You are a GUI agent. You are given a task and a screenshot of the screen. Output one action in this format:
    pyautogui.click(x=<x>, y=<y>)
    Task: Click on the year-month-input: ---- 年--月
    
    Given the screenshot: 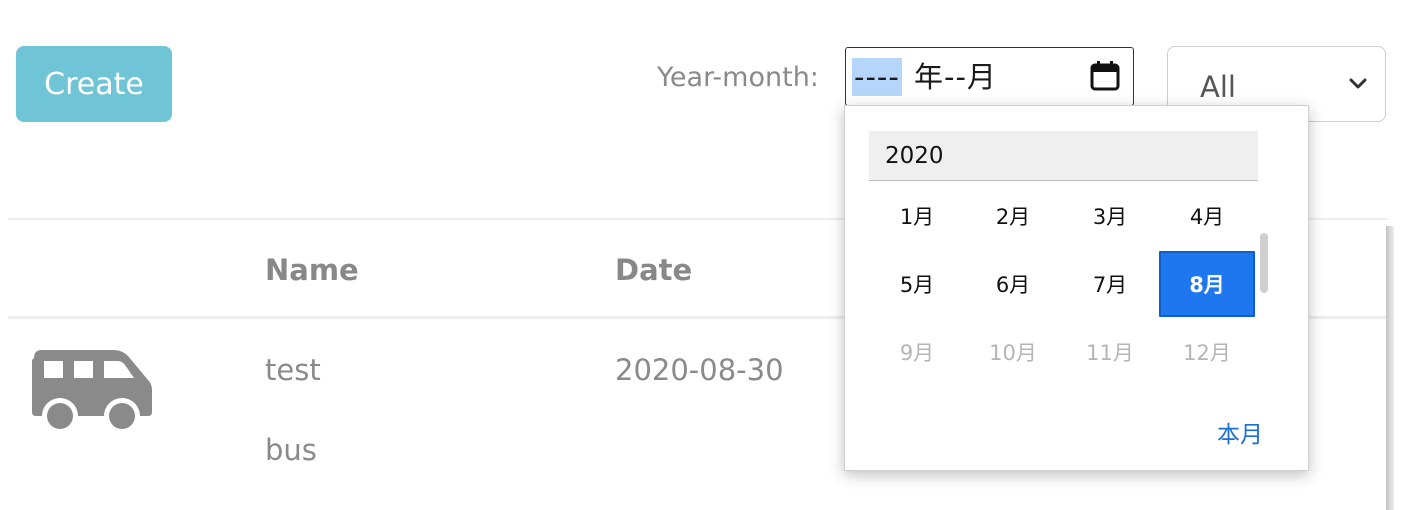 What is the action you would take?
    pyautogui.click(x=989, y=76)
    